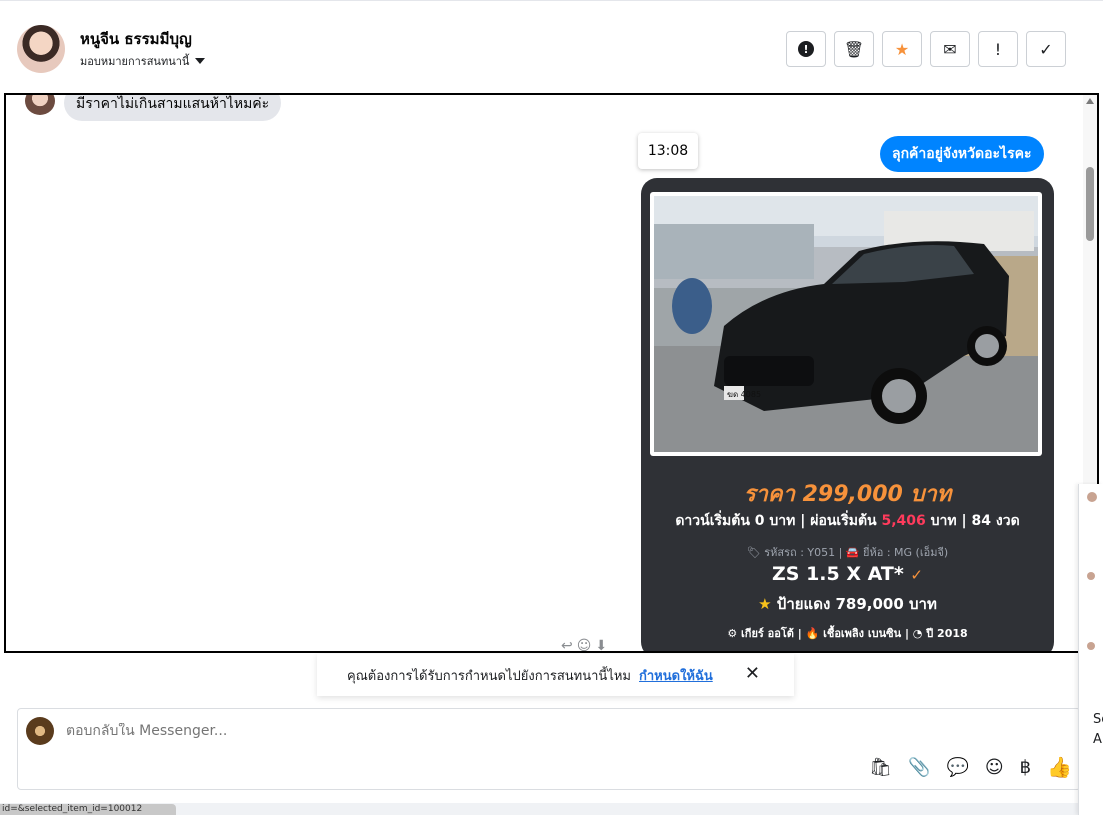 The width and height of the screenshot is (1103, 815). What do you see at coordinates (1090, 101) in the screenshot?
I see `scroll-up-arrow-icon` at bounding box center [1090, 101].